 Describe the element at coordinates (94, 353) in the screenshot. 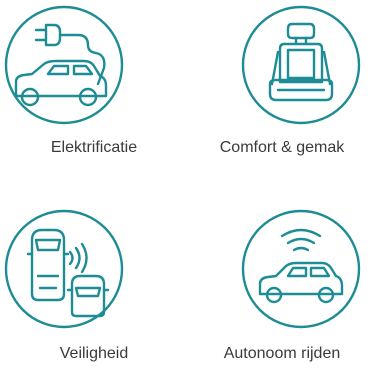

I see `feature-label: Veiligheid` at that location.